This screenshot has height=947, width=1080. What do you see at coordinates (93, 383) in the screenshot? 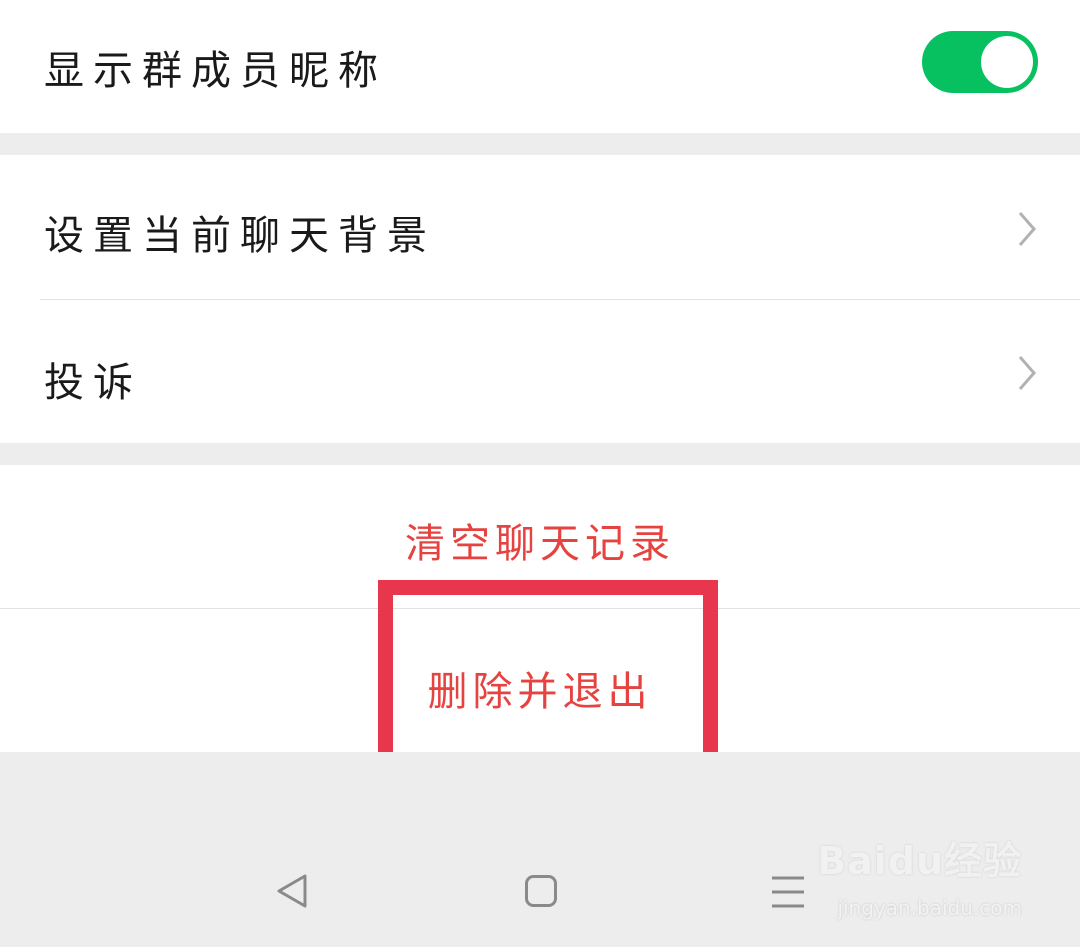
I see `complaint-label: 投诉` at bounding box center [93, 383].